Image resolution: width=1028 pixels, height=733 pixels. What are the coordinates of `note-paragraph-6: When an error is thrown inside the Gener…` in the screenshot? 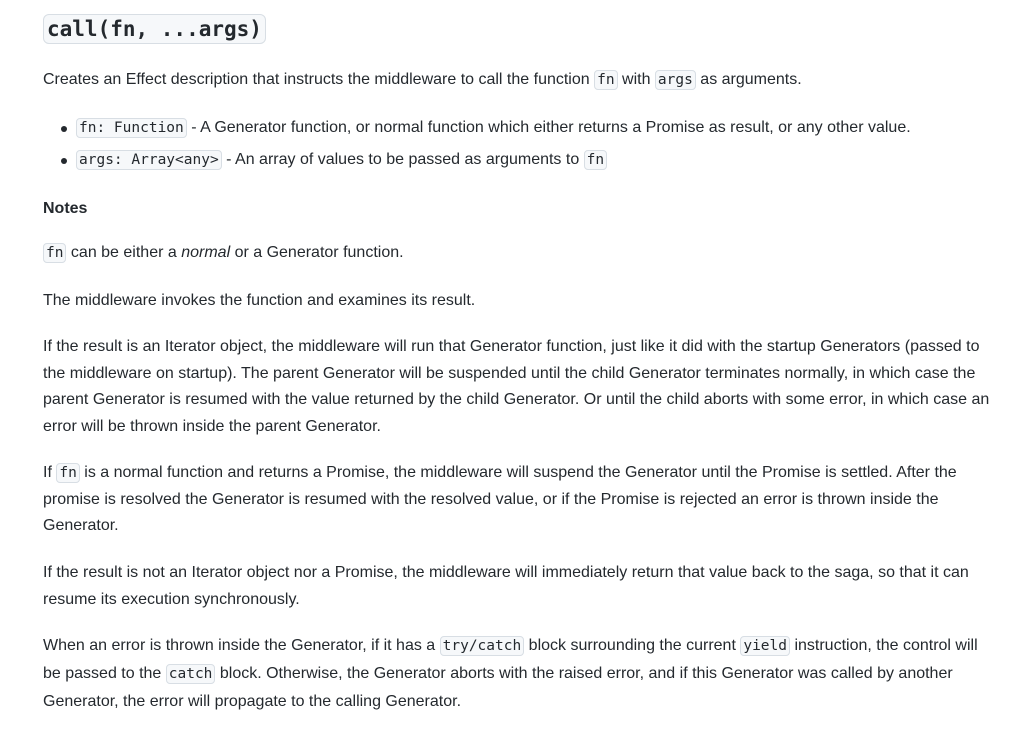 It's located at (510, 673).